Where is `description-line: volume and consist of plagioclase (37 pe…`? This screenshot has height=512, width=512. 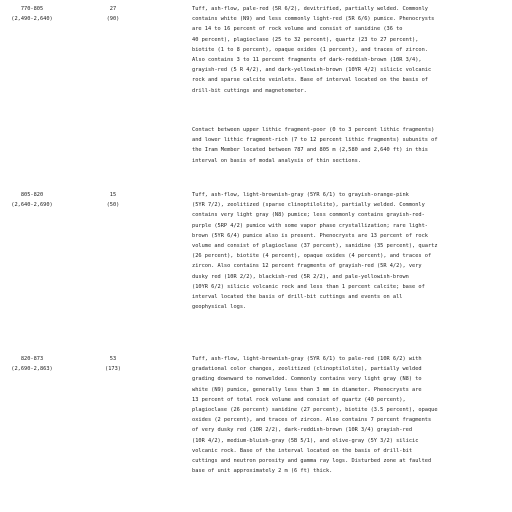 description-line: volume and consist of plagioclase (37 pe… is located at coordinates (315, 246).